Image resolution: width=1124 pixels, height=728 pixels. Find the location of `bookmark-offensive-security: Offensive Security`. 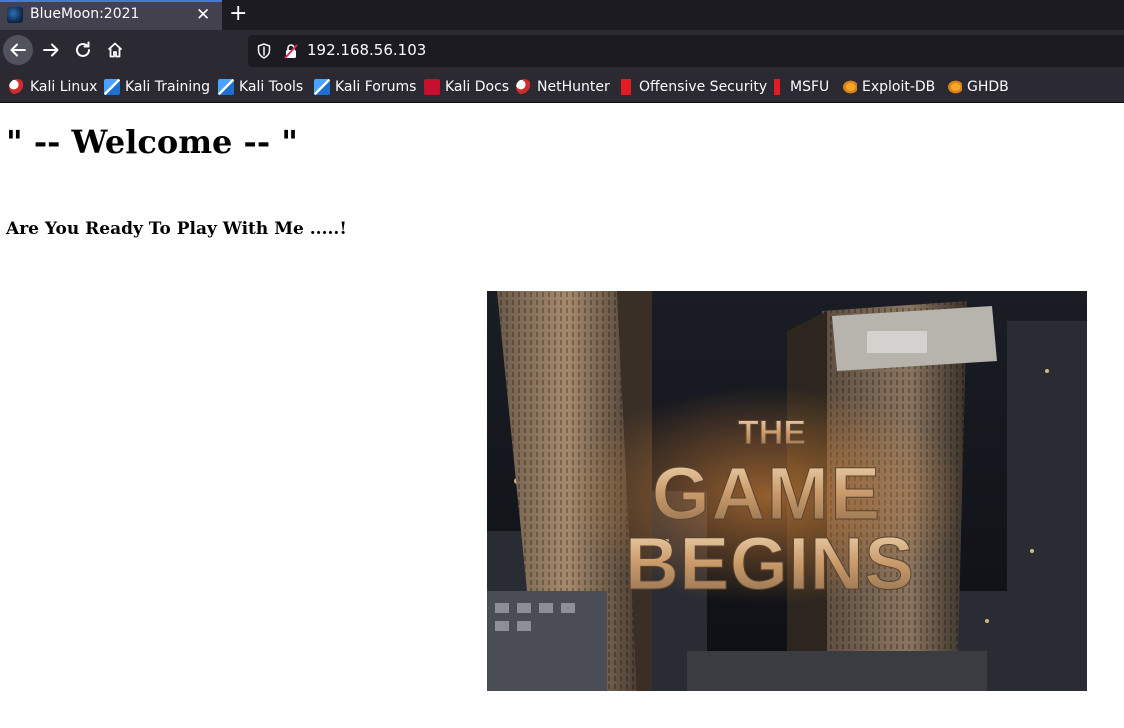

bookmark-offensive-security: Offensive Security is located at coordinates (692, 87).